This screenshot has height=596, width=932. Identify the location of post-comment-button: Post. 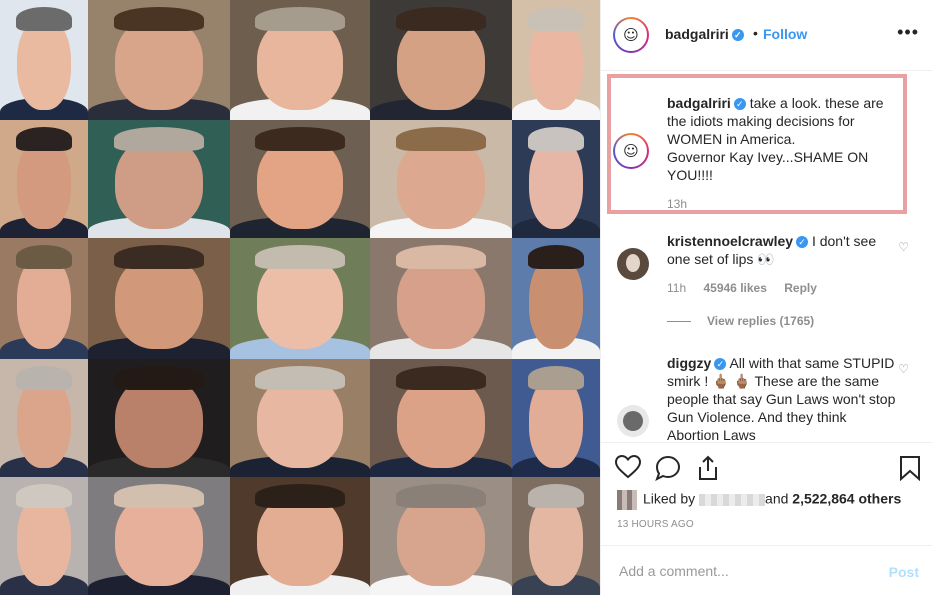
(904, 572).